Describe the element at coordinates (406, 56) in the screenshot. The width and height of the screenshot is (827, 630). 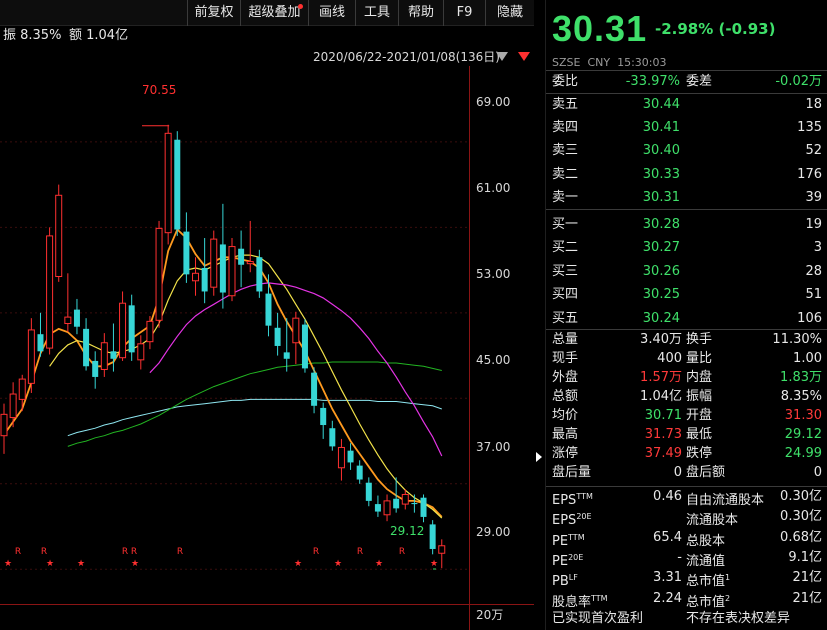
I see `date-range-text: 2020/06/22-2021/01/08(136日)` at that location.